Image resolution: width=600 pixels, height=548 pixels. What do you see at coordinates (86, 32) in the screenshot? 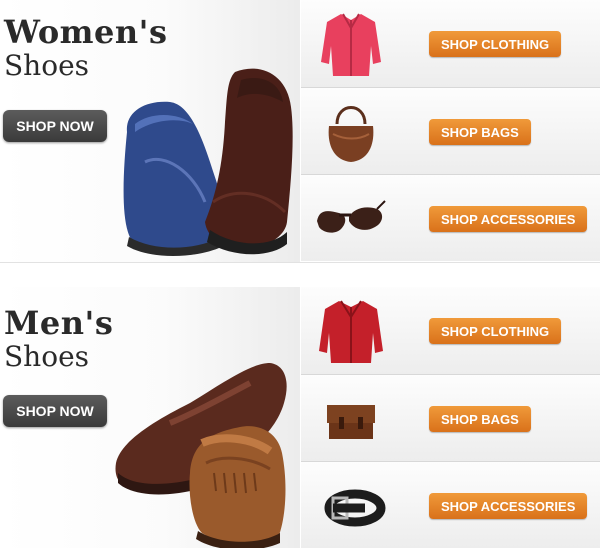
I see `womens-title-bold: Women's` at bounding box center [86, 32].